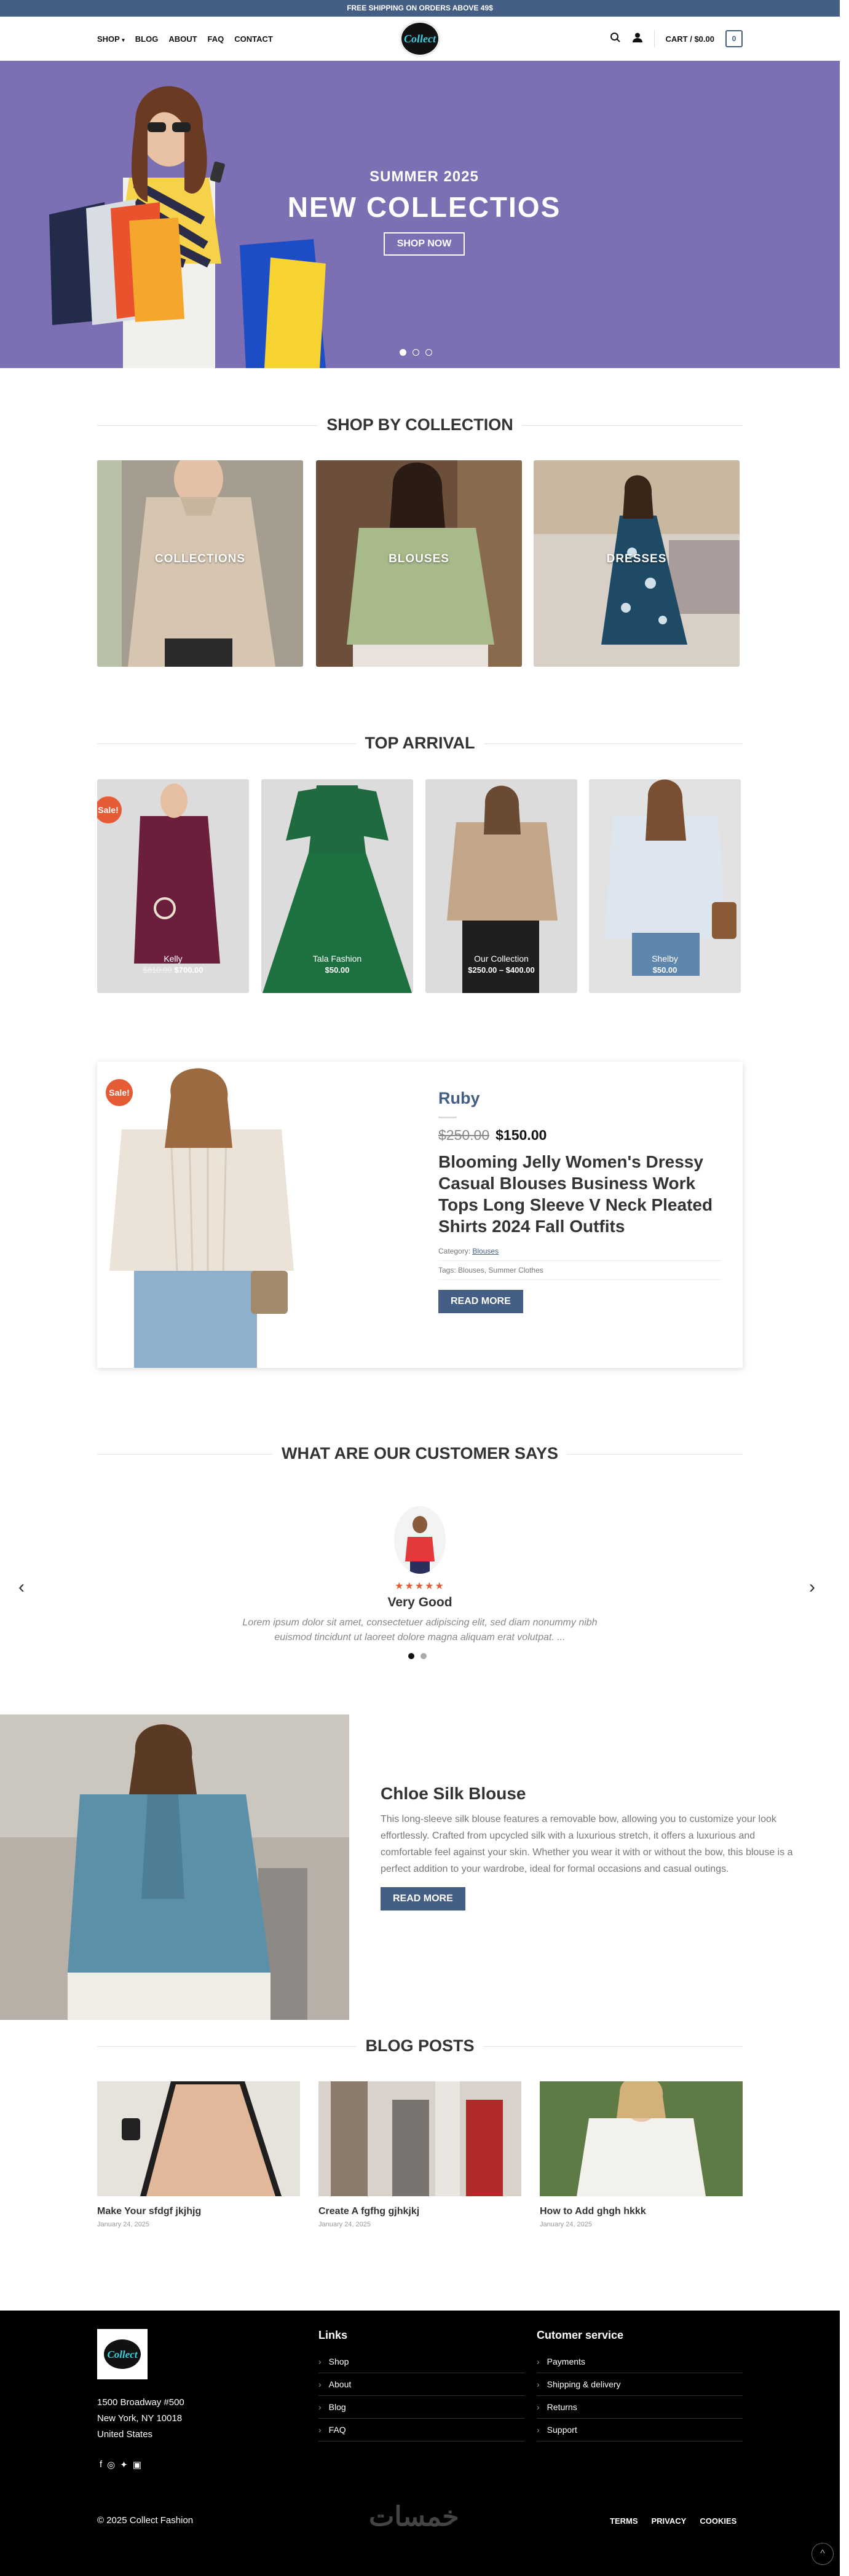 This screenshot has height=2576, width=849. I want to click on user-icon, so click(637, 39).